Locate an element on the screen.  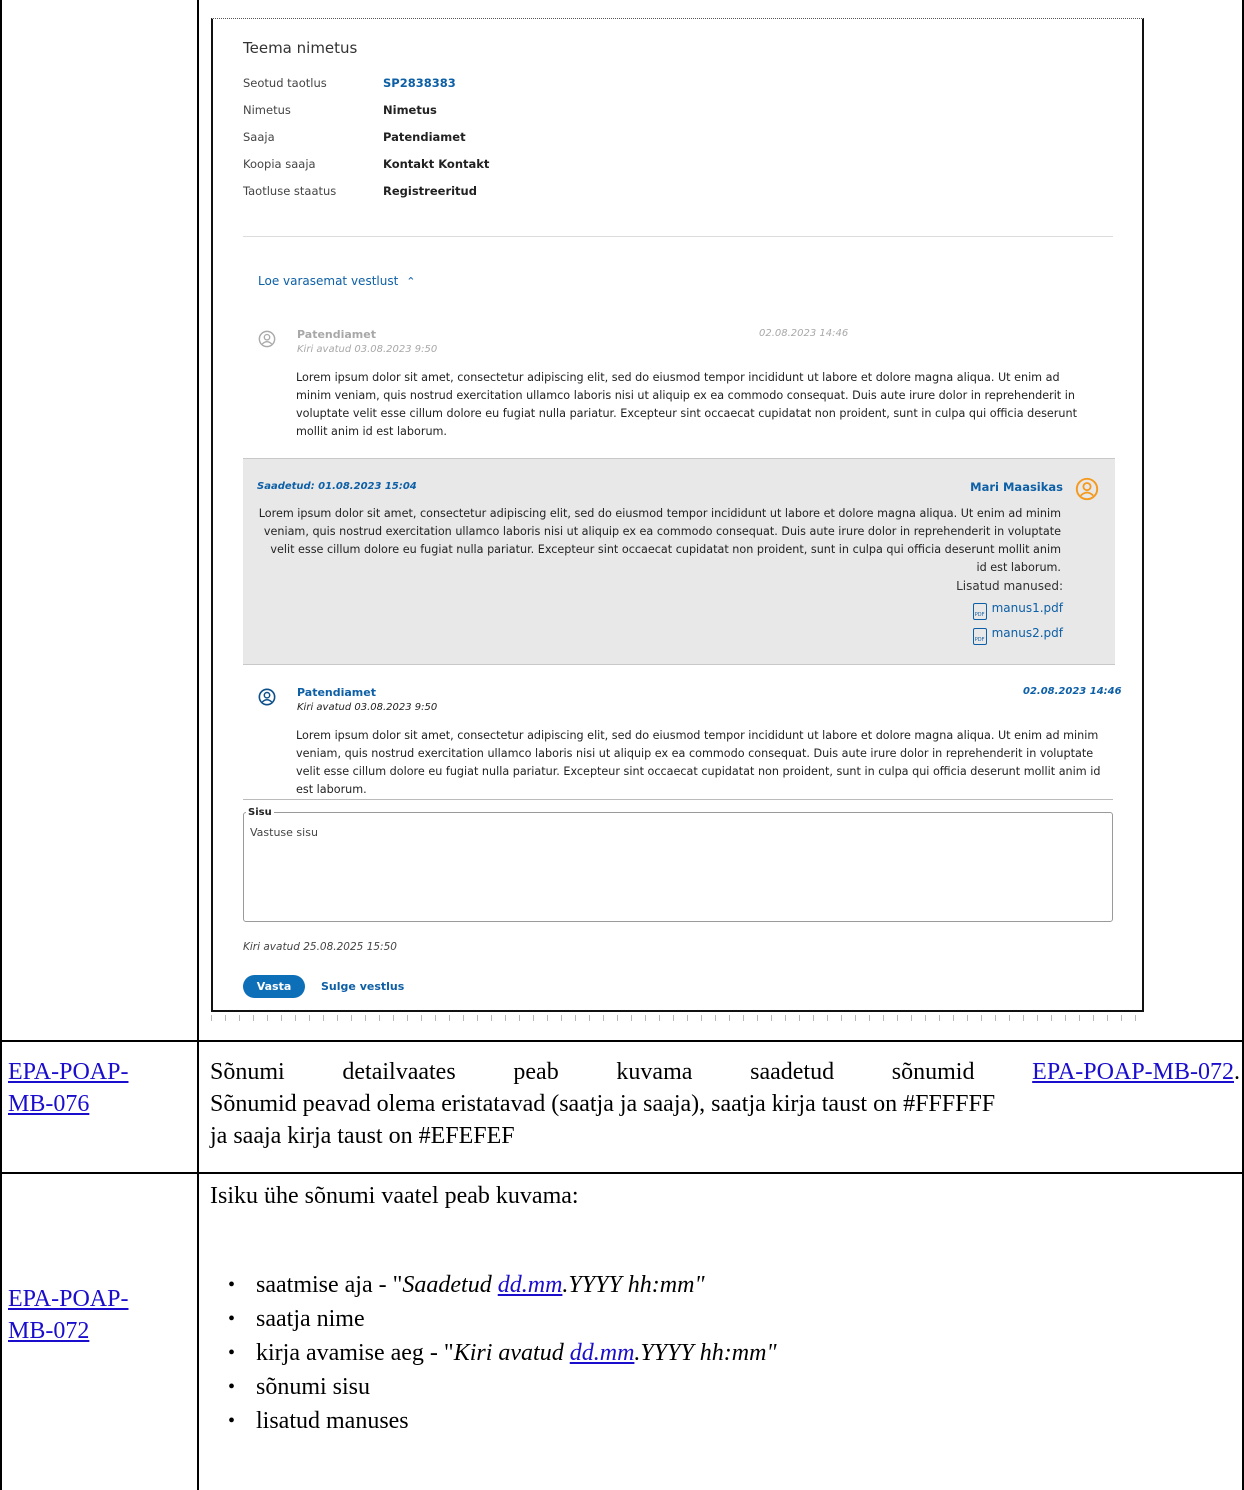
attachment-name: manus1.pdf is located at coordinates (1027, 608).